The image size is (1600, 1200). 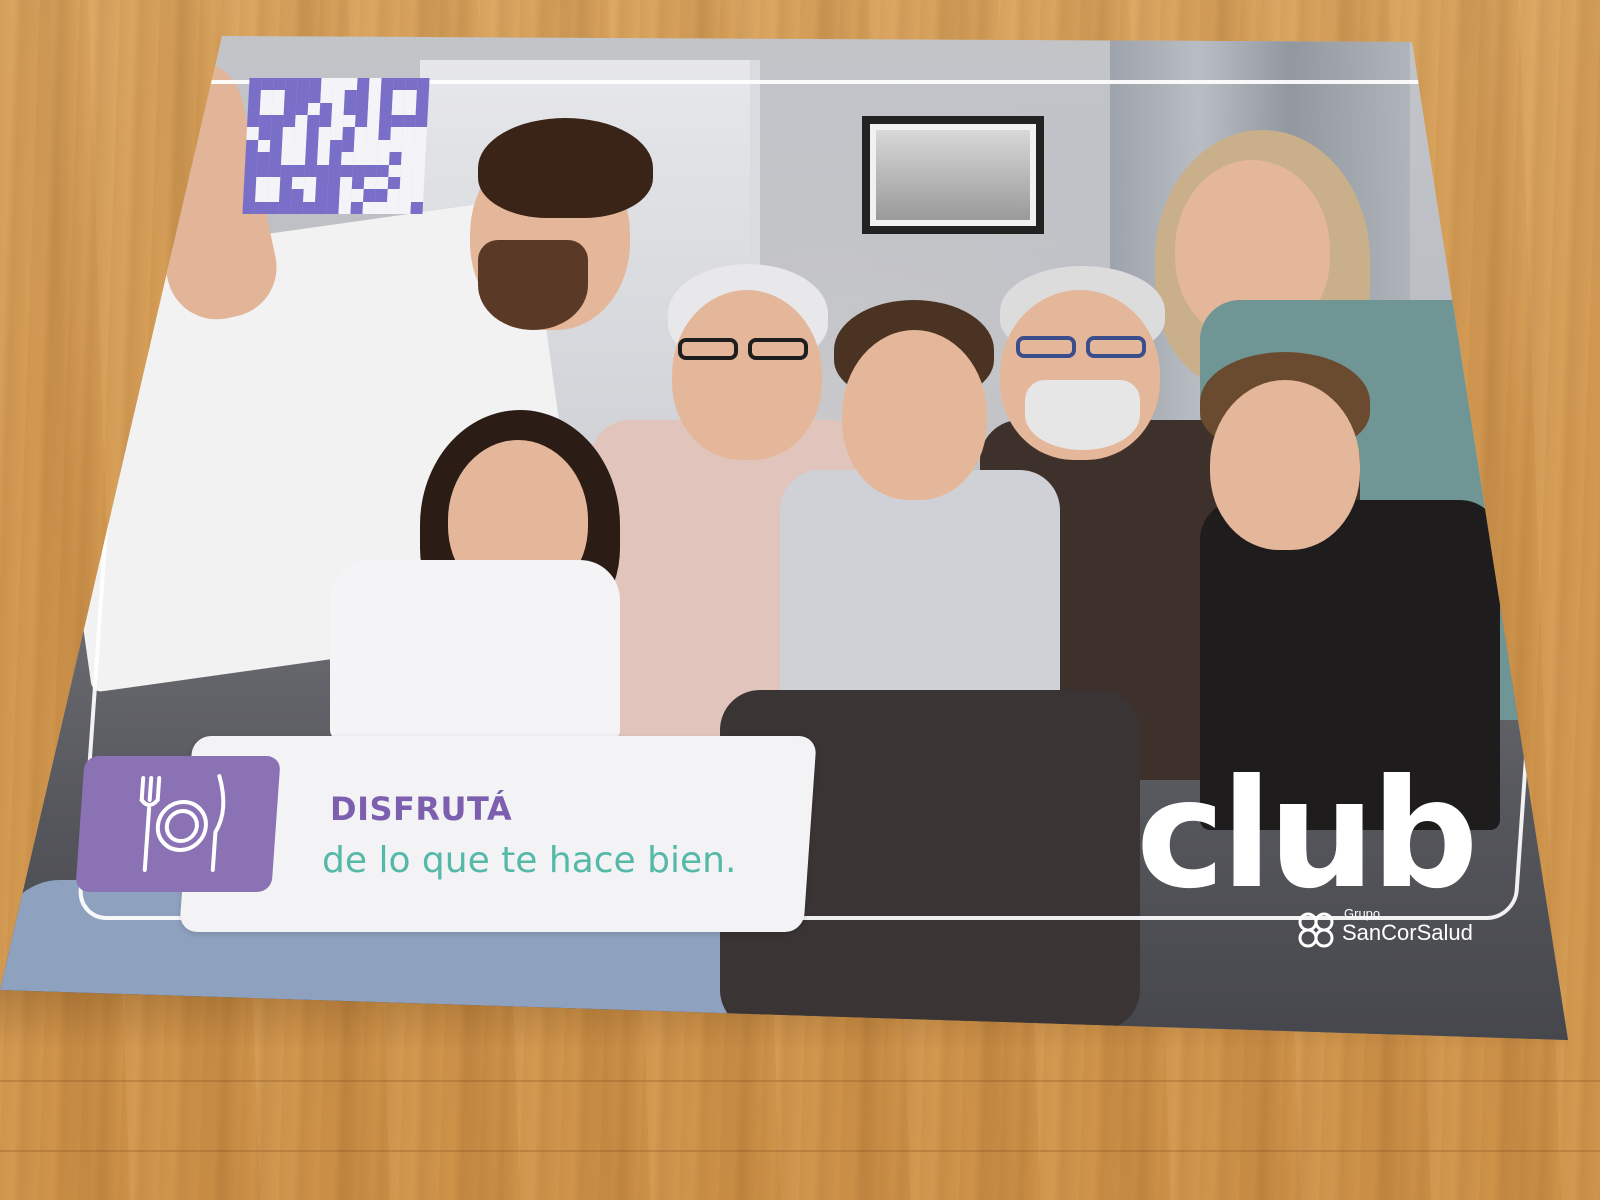 I want to click on message-title: DISFRUTÁ, so click(x=421, y=809).